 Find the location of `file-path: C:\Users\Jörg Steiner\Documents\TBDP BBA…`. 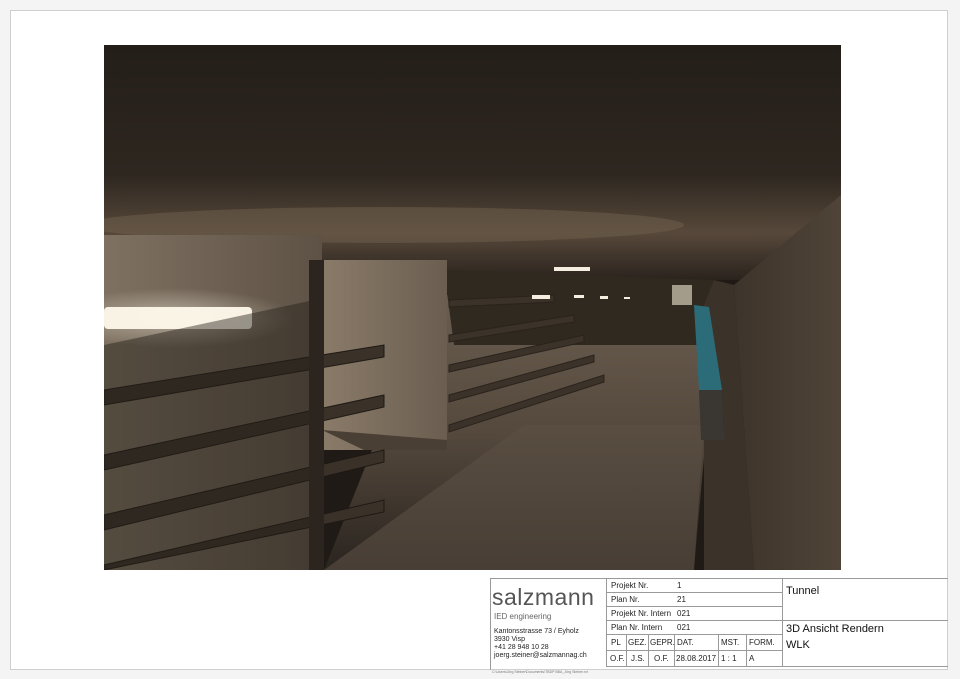

file-path: C:\Users\Jörg Steiner\Documents\TBDP BBA… is located at coordinates (540, 672).